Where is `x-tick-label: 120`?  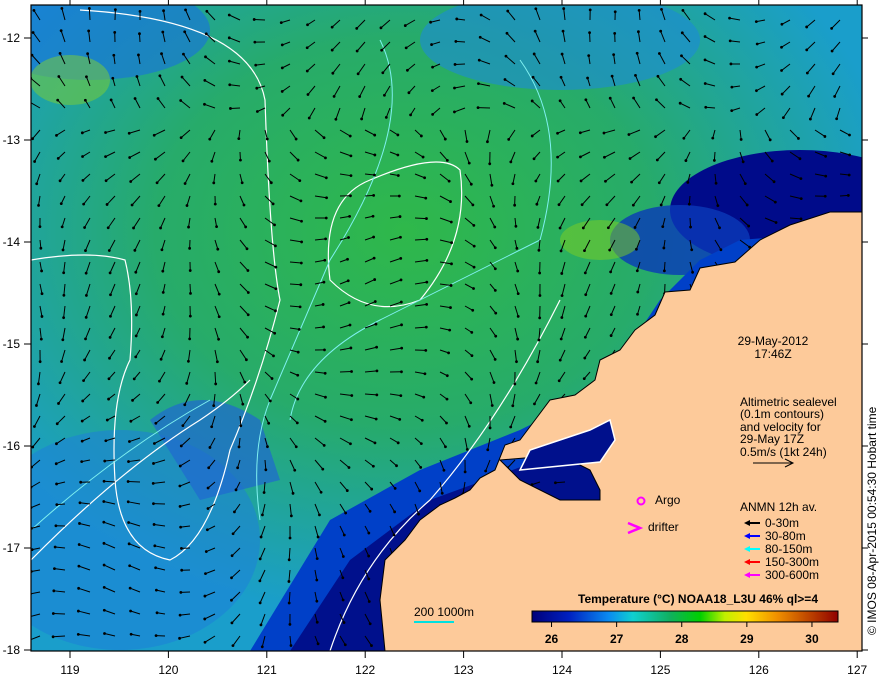 x-tick-label: 120 is located at coordinates (168, 670).